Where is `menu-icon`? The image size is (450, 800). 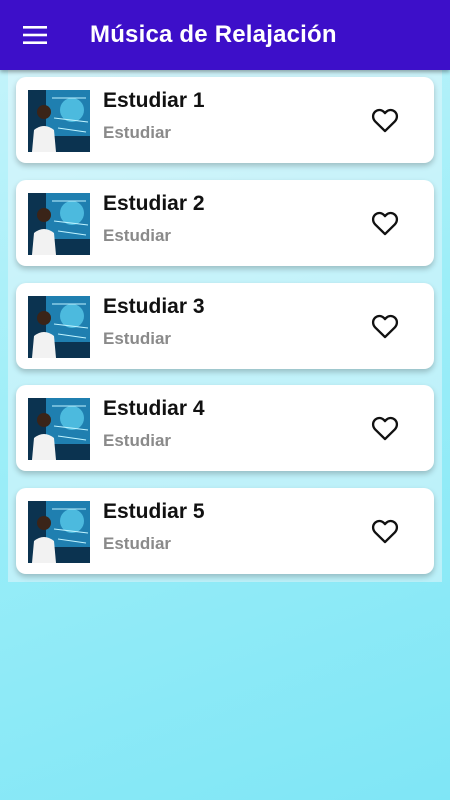 menu-icon is located at coordinates (35, 35).